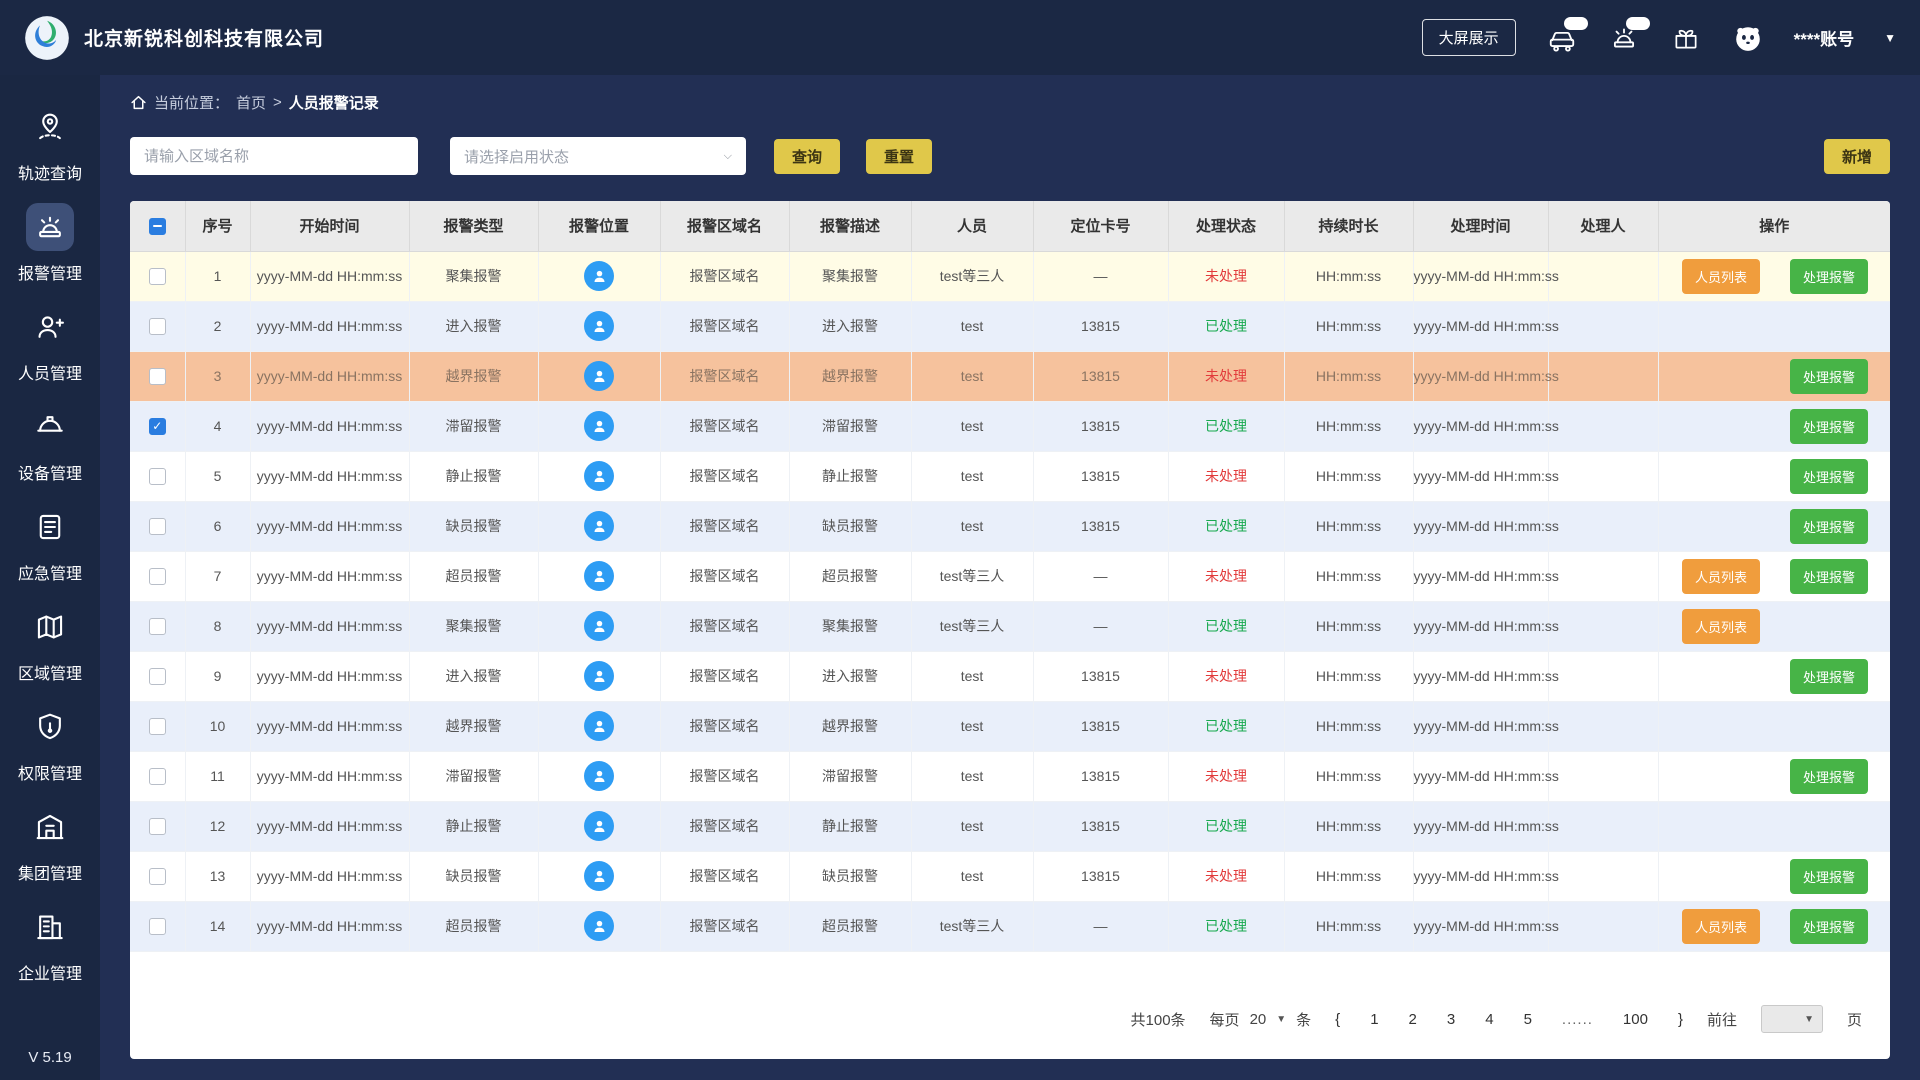 The height and width of the screenshot is (1080, 1920). What do you see at coordinates (1374, 1019) in the screenshot?
I see `page-number: 1` at bounding box center [1374, 1019].